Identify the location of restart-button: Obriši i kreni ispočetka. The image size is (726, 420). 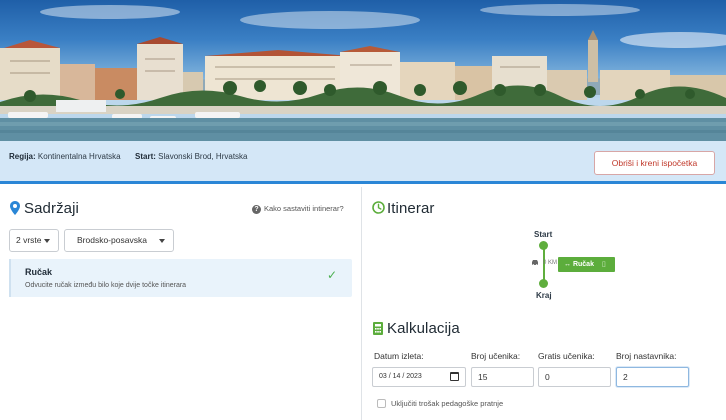
(654, 163).